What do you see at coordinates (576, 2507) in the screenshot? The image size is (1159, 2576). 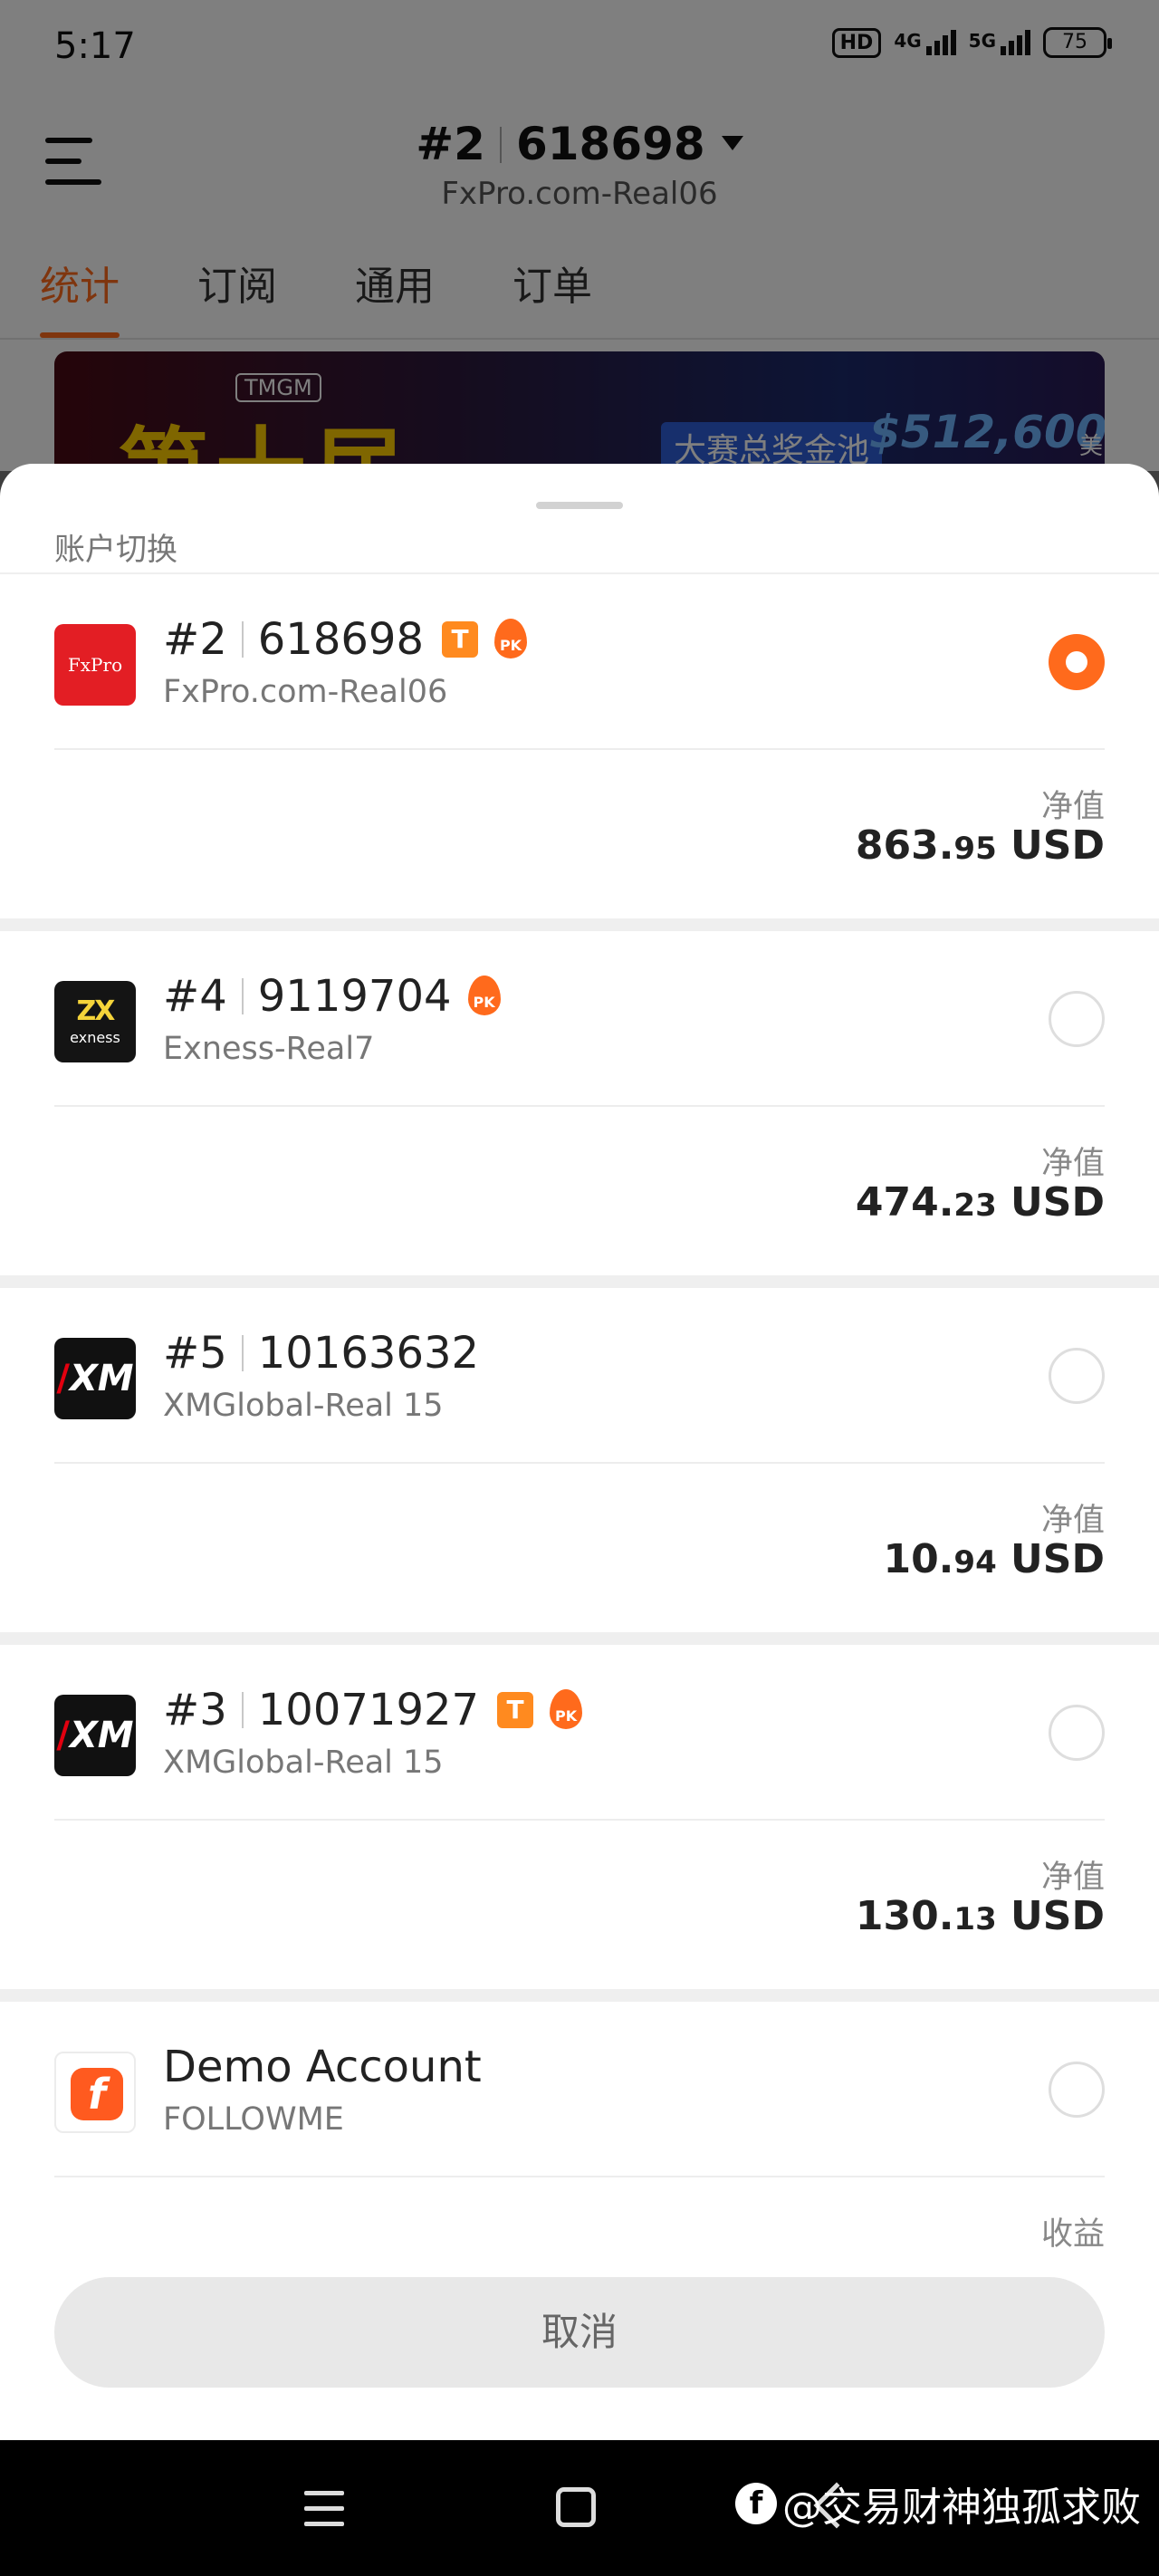 I see `home-icon` at bounding box center [576, 2507].